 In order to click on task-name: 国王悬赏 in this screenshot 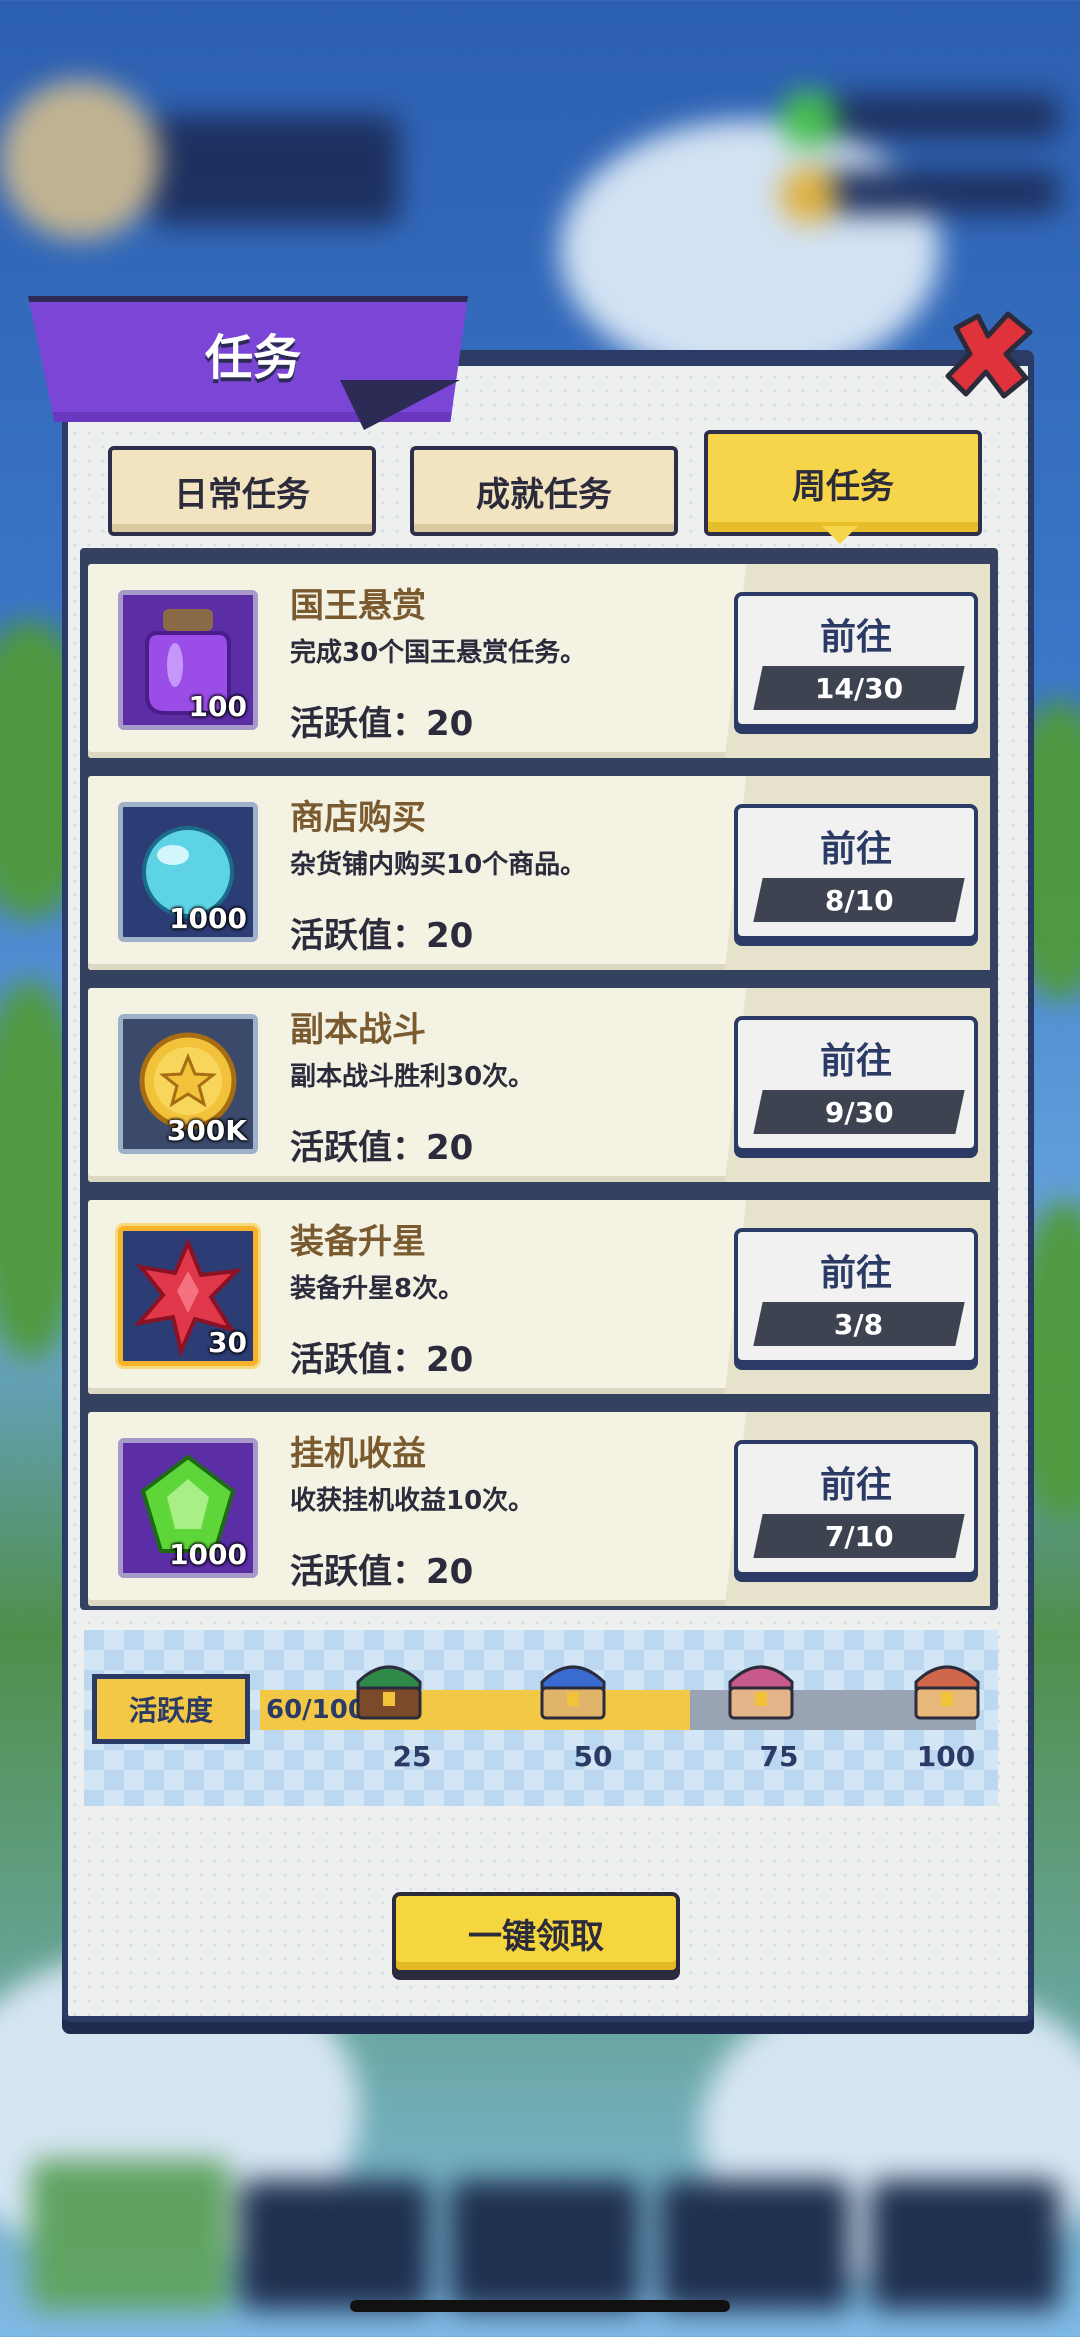, I will do `click(358, 606)`.